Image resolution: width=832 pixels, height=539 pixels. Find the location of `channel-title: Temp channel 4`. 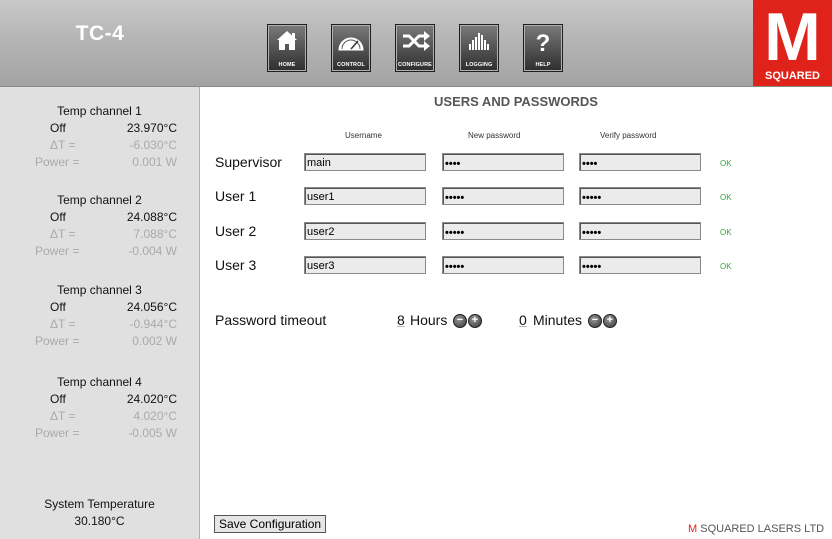

channel-title: Temp channel 4 is located at coordinates (99, 382).